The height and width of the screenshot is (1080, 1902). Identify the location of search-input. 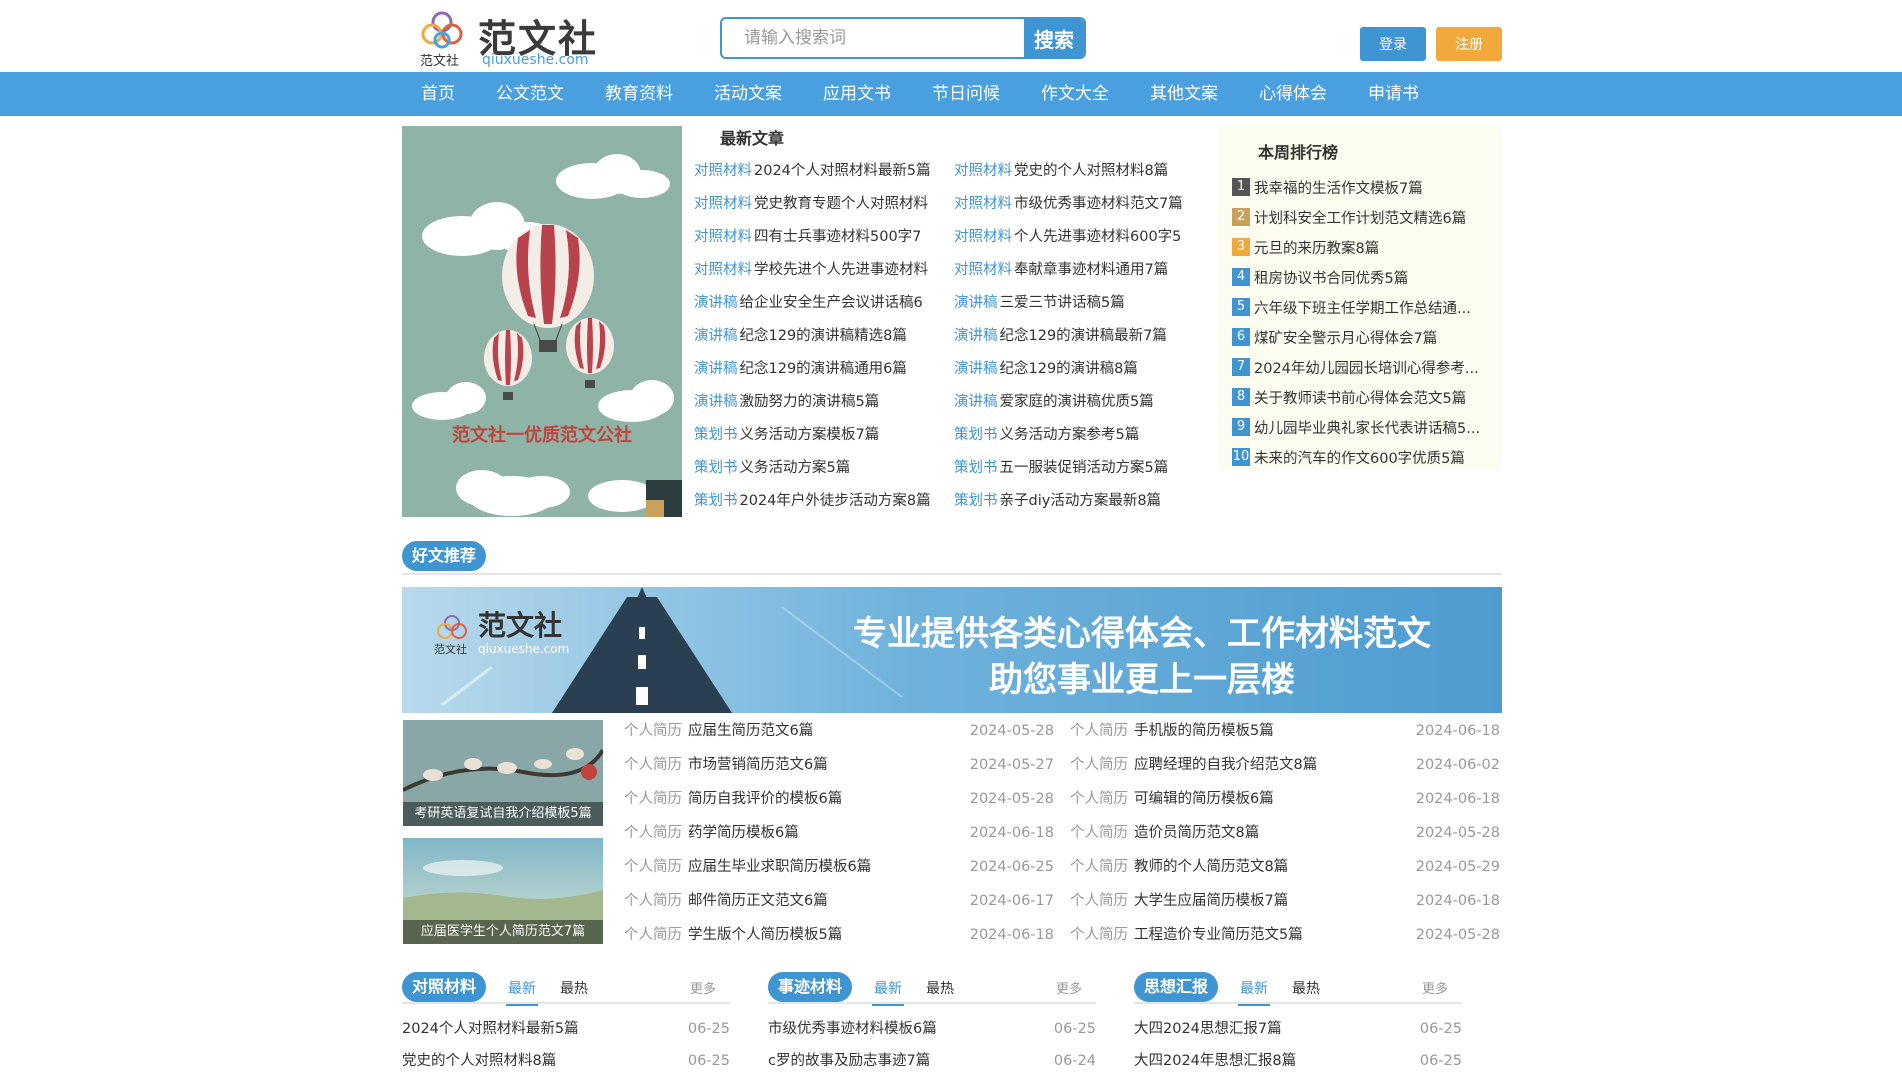
(873, 38).